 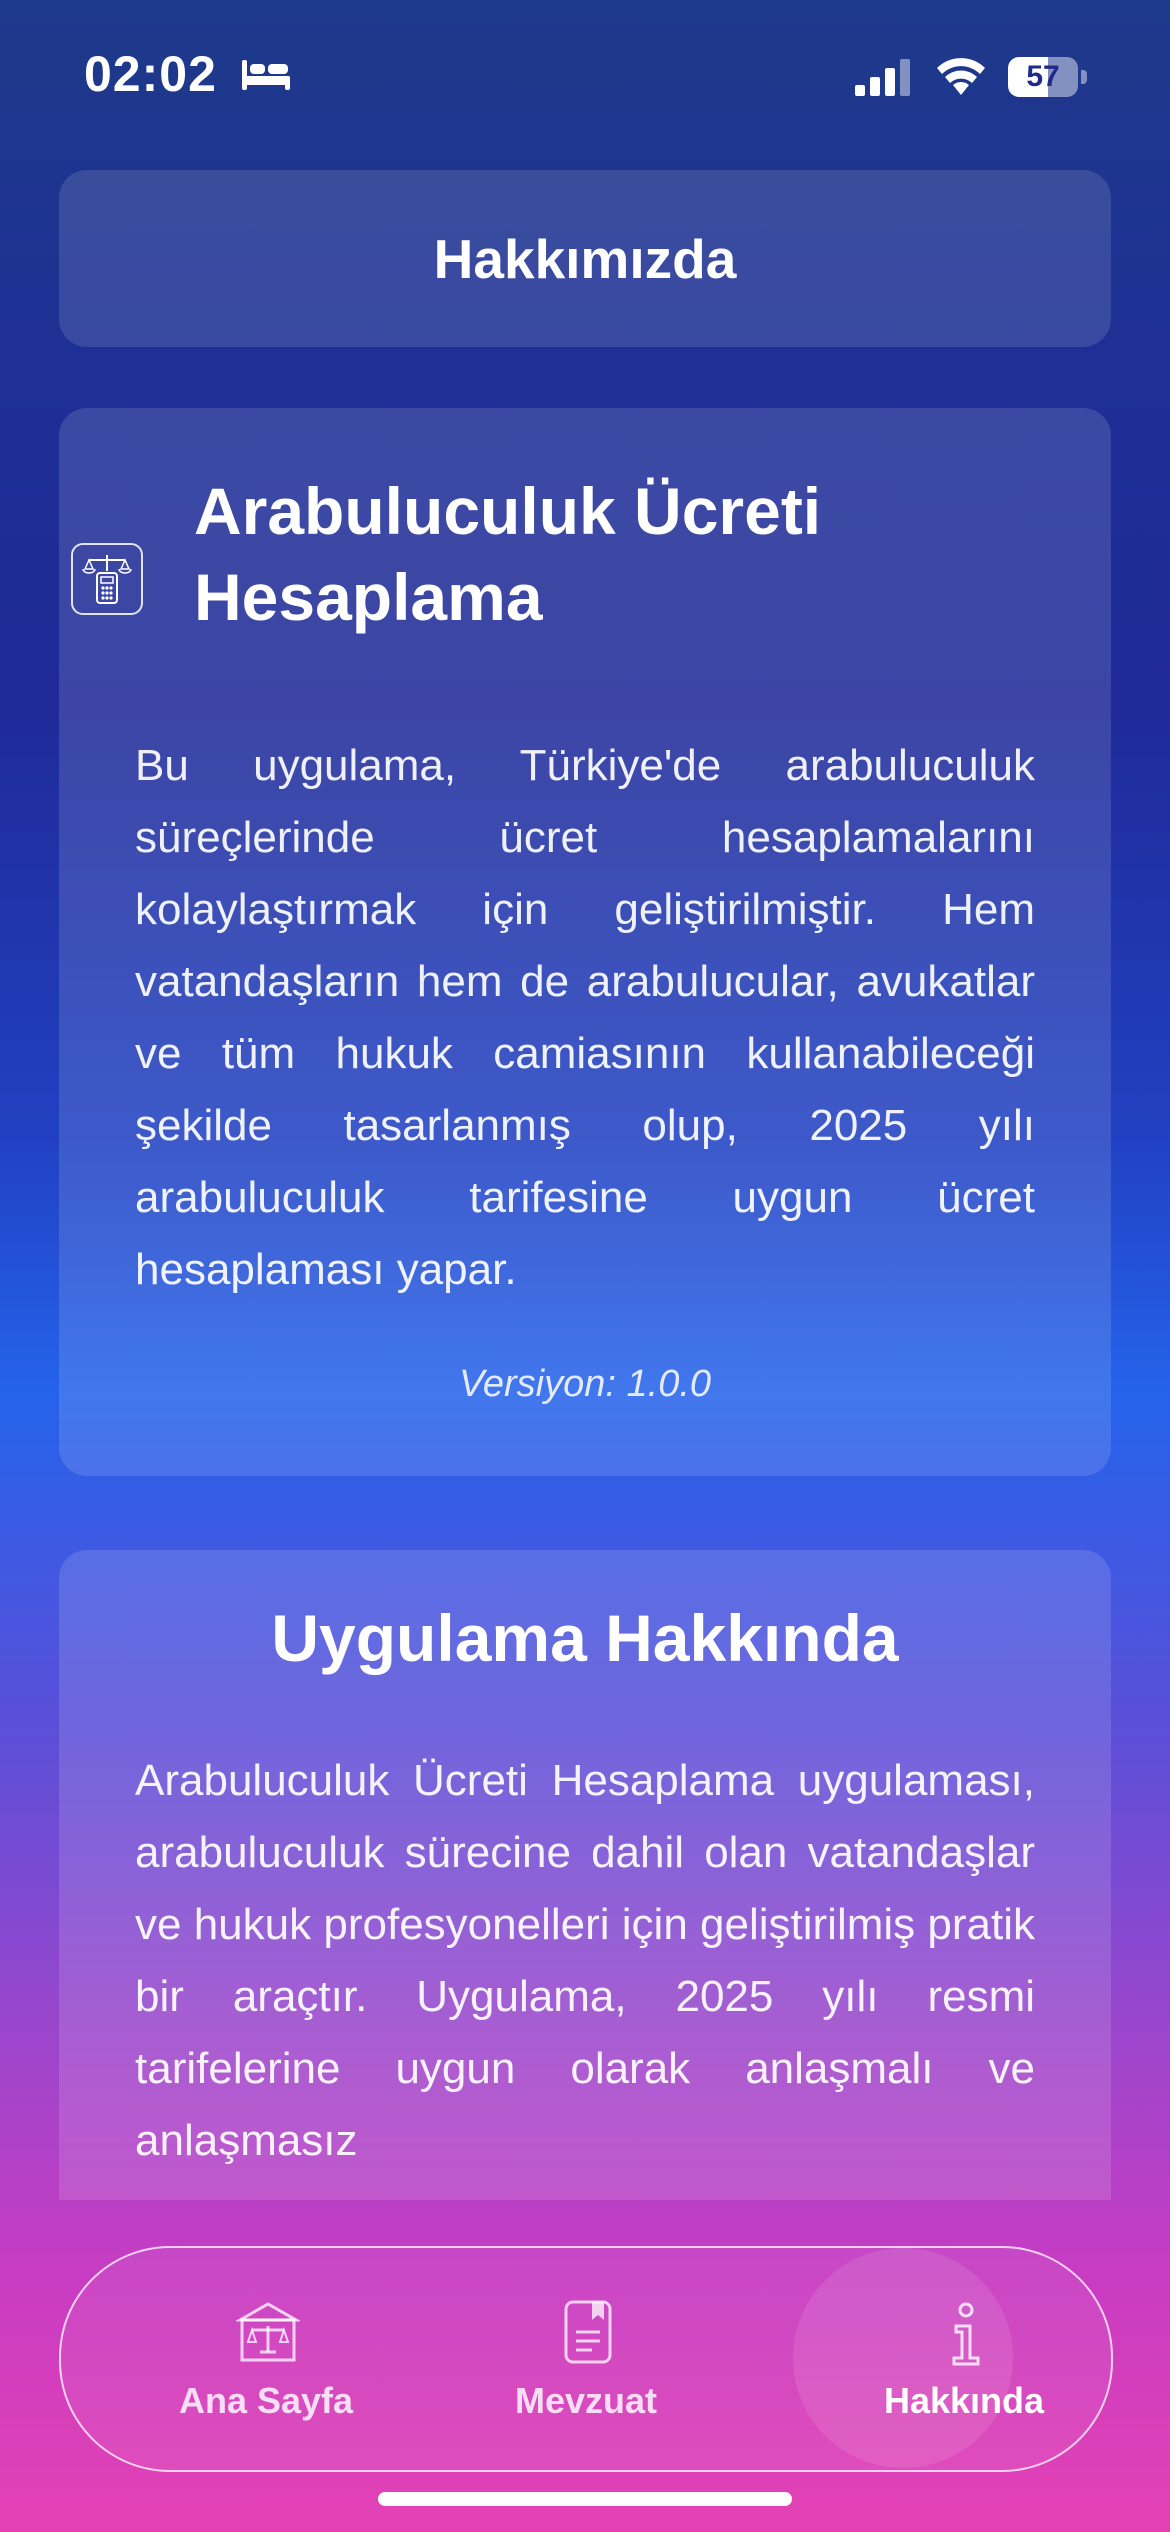 I want to click on bottom-tab-bar: Ana Sayfa Mevzuat Hakkında, so click(x=586, y=2359).